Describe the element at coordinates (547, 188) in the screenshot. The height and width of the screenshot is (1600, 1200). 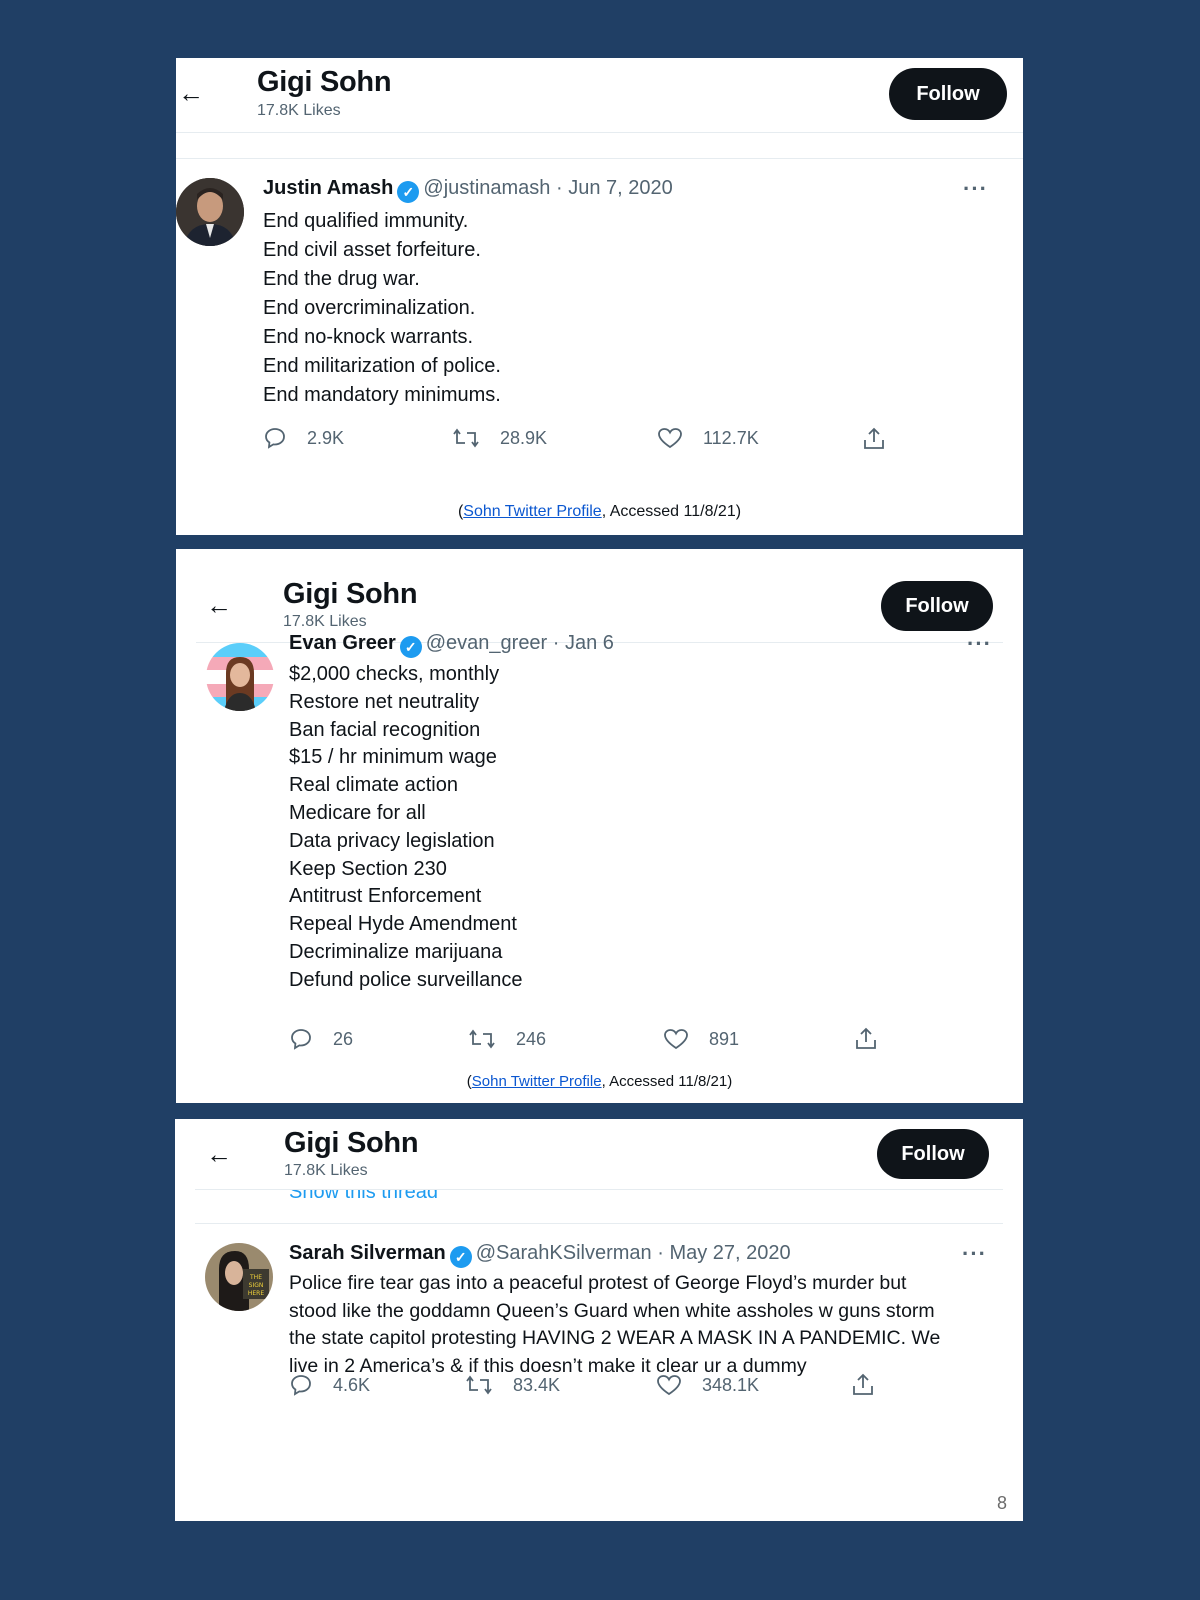
I see `tweet-handle-date: @justinamash · Jun 7, 2020` at that location.